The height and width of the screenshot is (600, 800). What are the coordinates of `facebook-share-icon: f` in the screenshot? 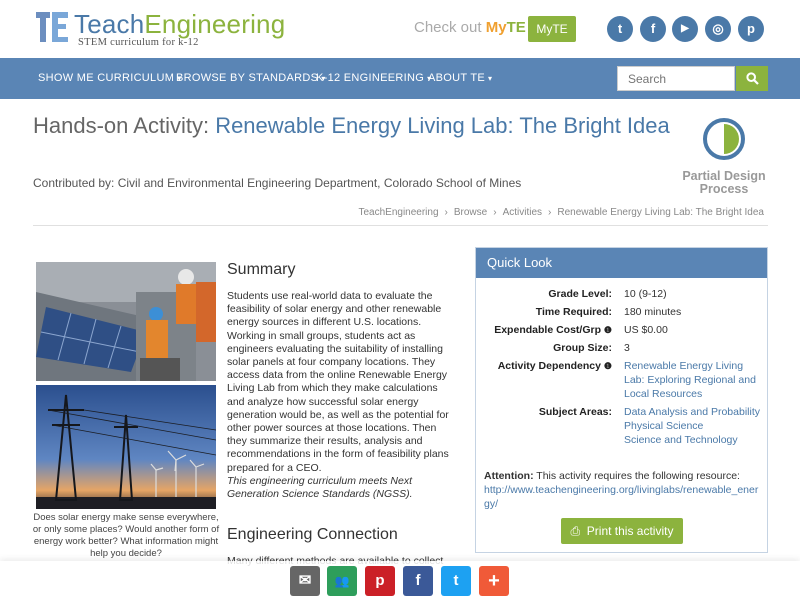 It's located at (418, 581).